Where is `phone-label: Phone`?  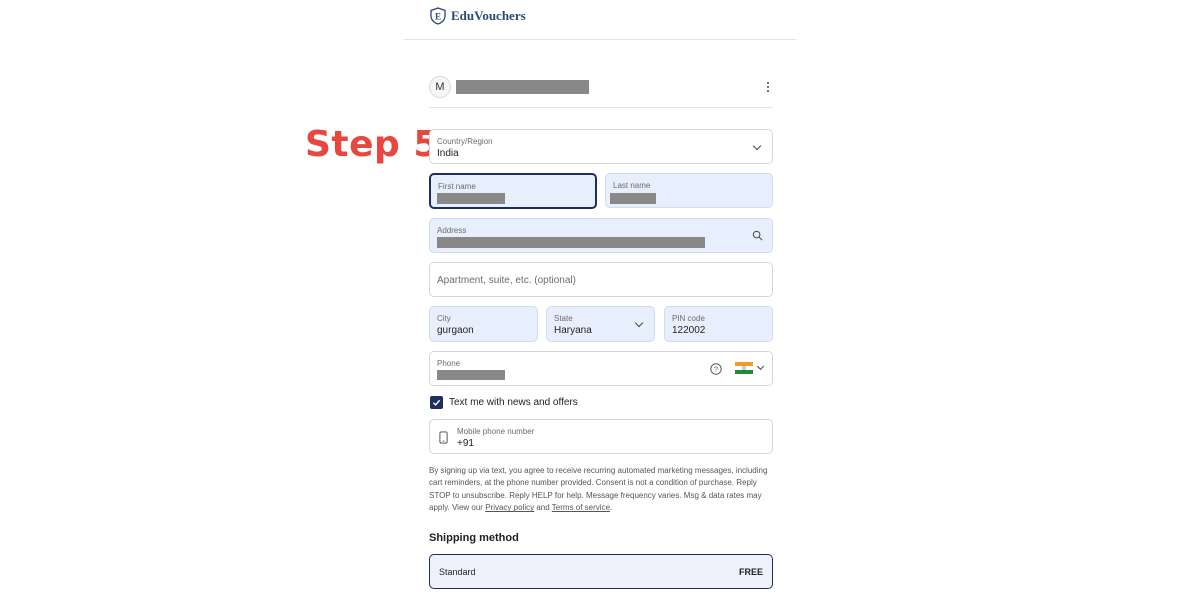
phone-label: Phone is located at coordinates (449, 363).